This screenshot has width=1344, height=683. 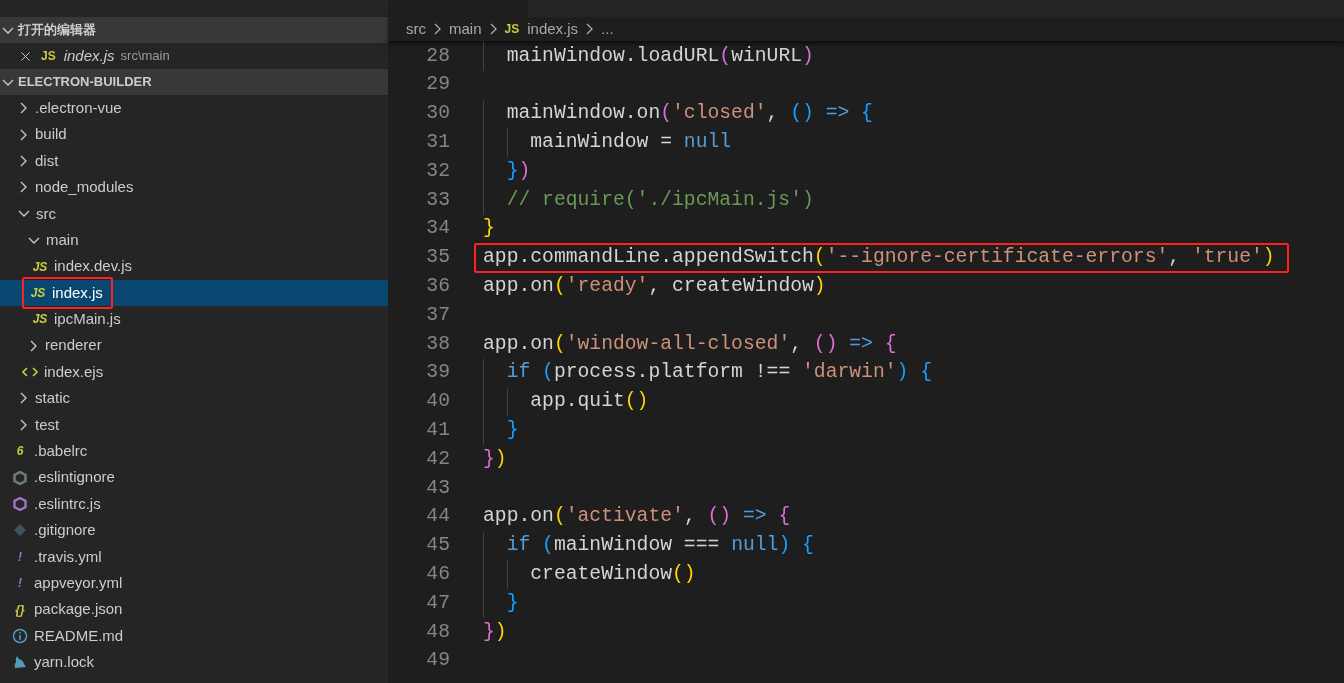 I want to click on file-item: JS index.dev.js, so click(x=194, y=266).